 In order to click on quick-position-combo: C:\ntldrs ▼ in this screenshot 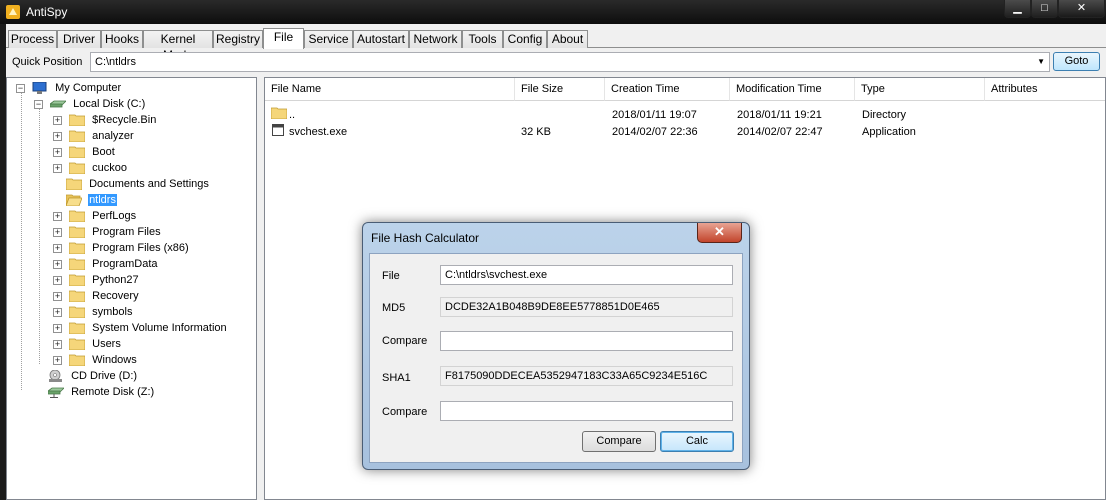, I will do `click(570, 62)`.